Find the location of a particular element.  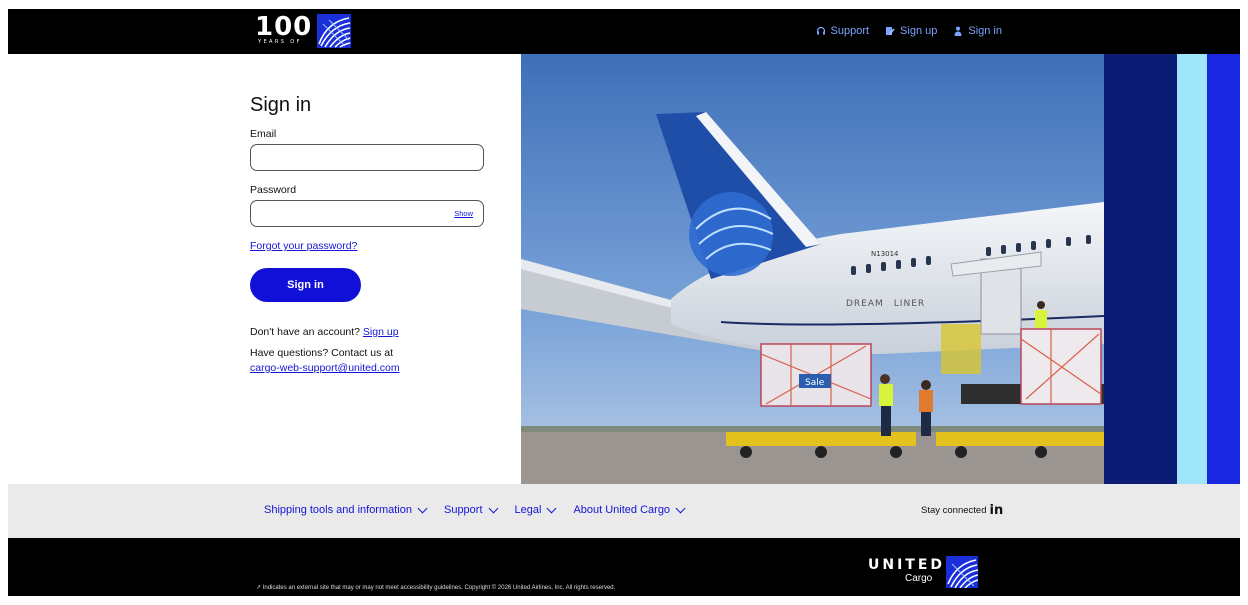

person-icon is located at coordinates (958, 31).